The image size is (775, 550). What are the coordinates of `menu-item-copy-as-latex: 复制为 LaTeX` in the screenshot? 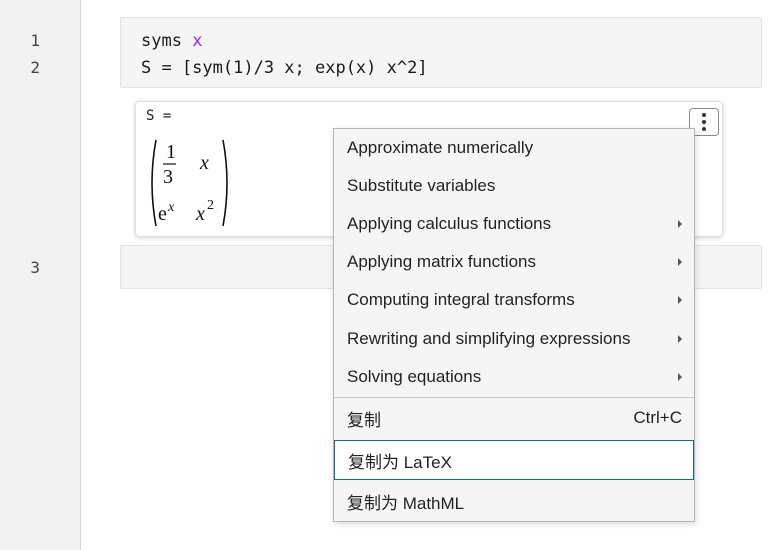 It's located at (514, 460).